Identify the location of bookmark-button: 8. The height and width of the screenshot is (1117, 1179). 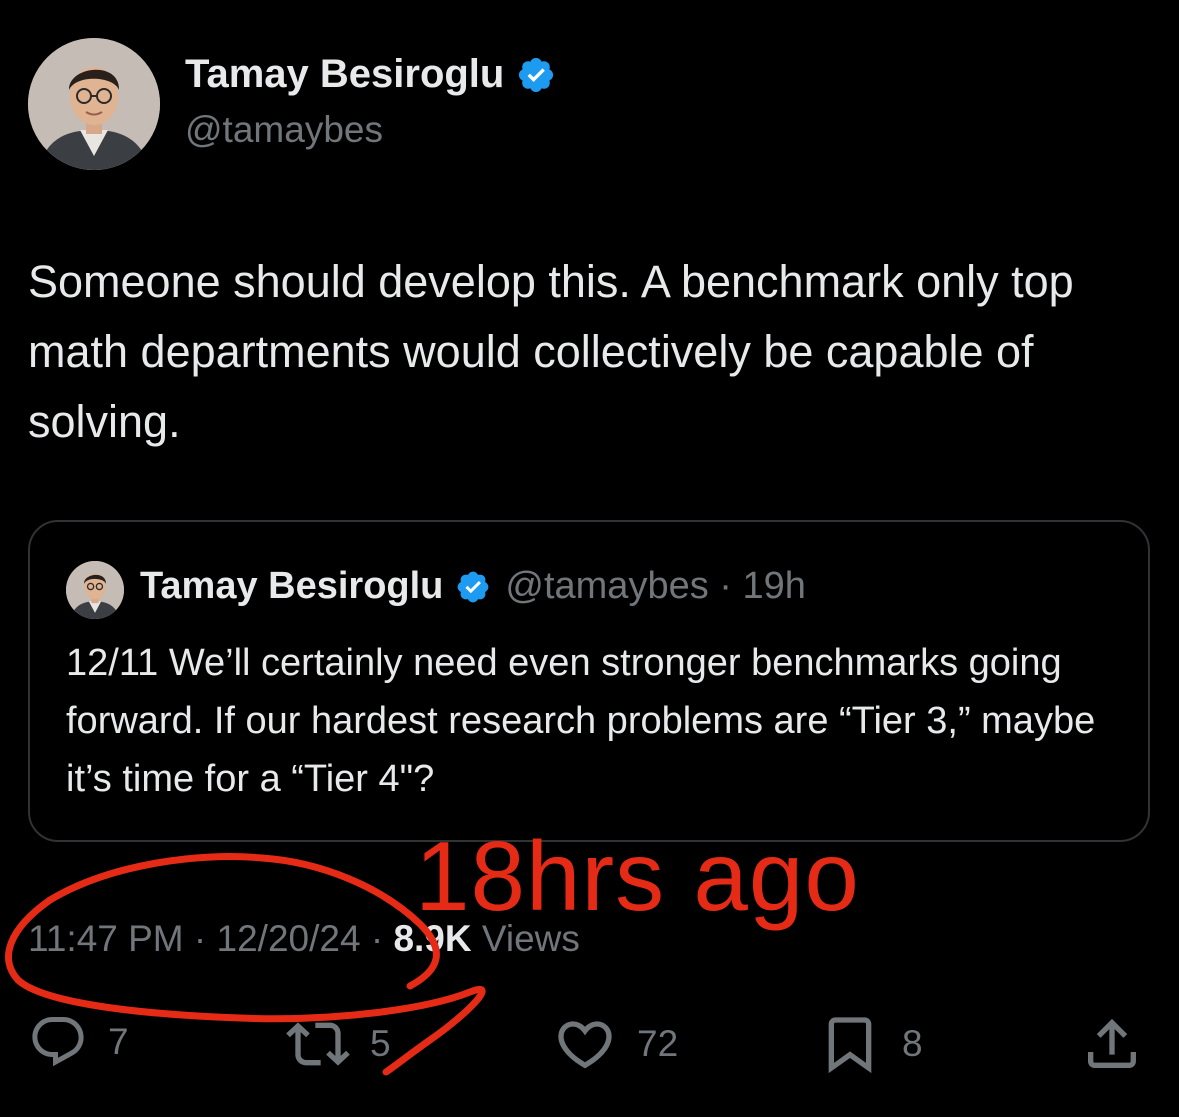
(870, 1044).